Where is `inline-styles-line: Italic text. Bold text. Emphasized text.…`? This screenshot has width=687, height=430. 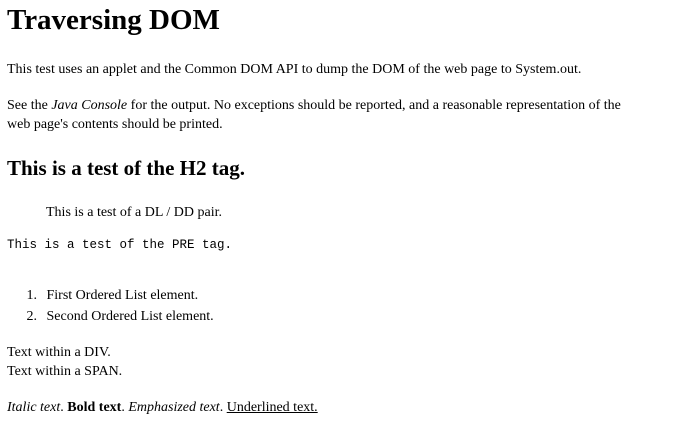
inline-styles-line: Italic text. Bold text. Emphasized text.… is located at coordinates (162, 407).